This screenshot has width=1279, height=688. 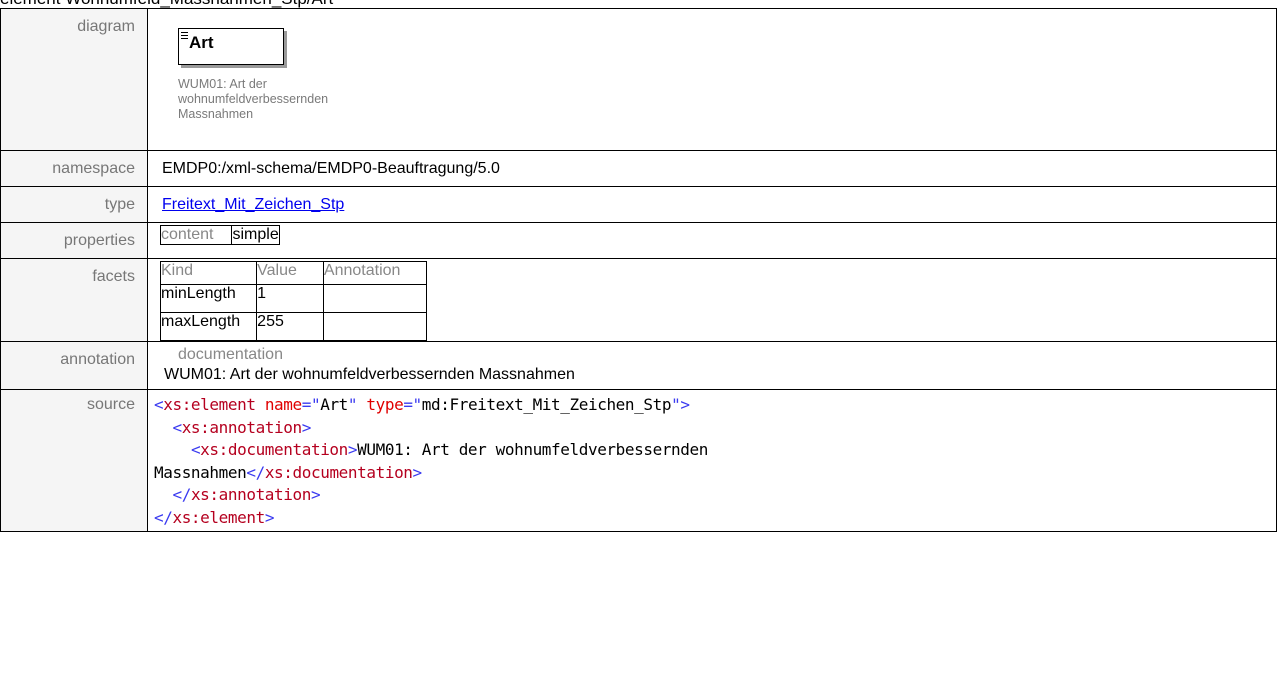 What do you see at coordinates (712, 240) in the screenshot?
I see `properties-cell: content simple` at bounding box center [712, 240].